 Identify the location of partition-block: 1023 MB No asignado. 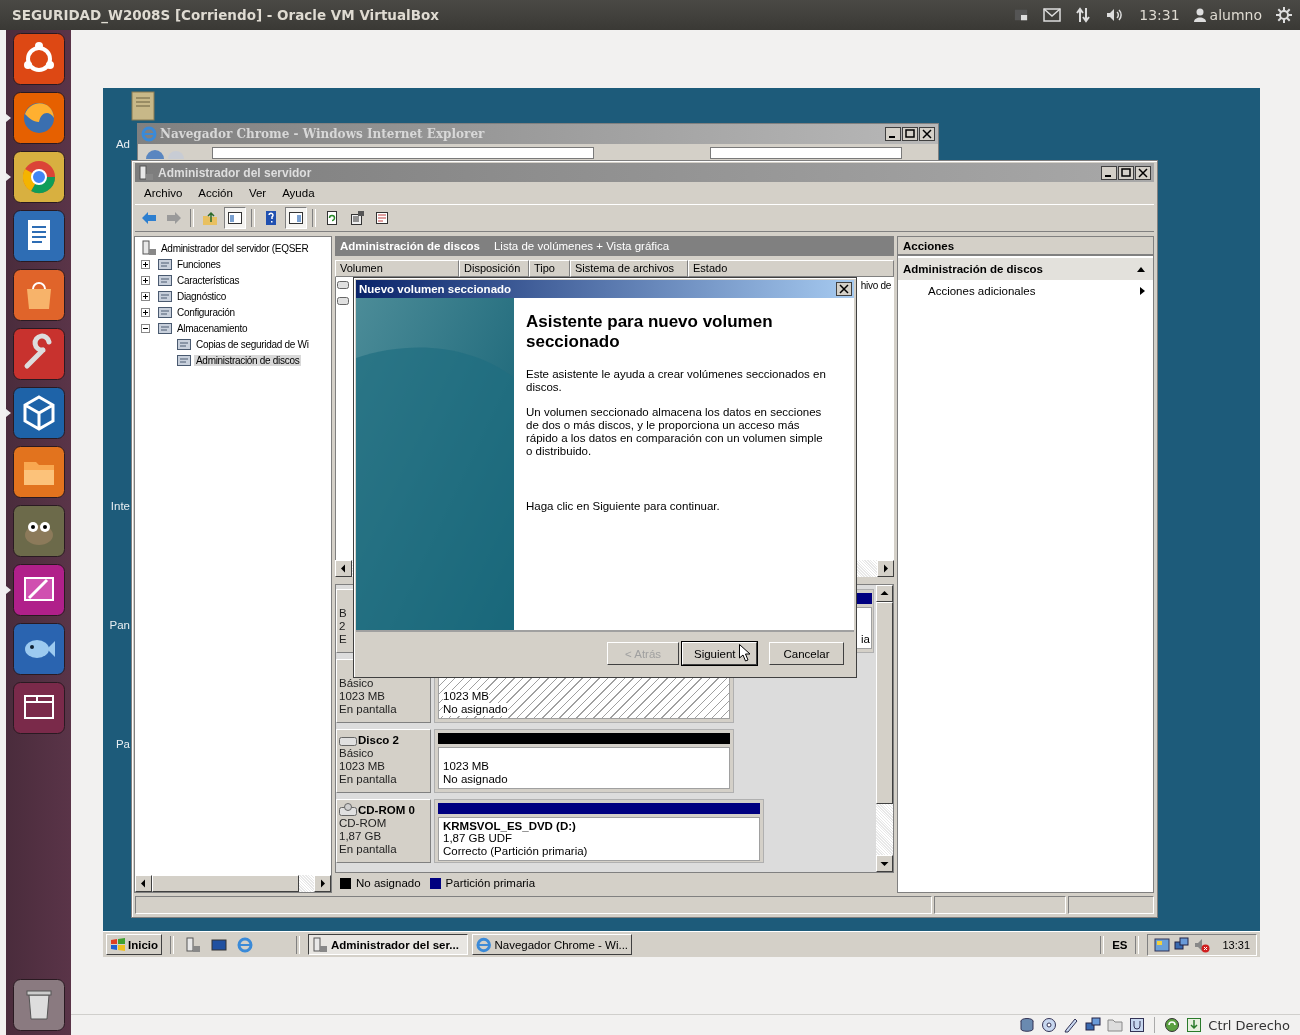
(584, 761).